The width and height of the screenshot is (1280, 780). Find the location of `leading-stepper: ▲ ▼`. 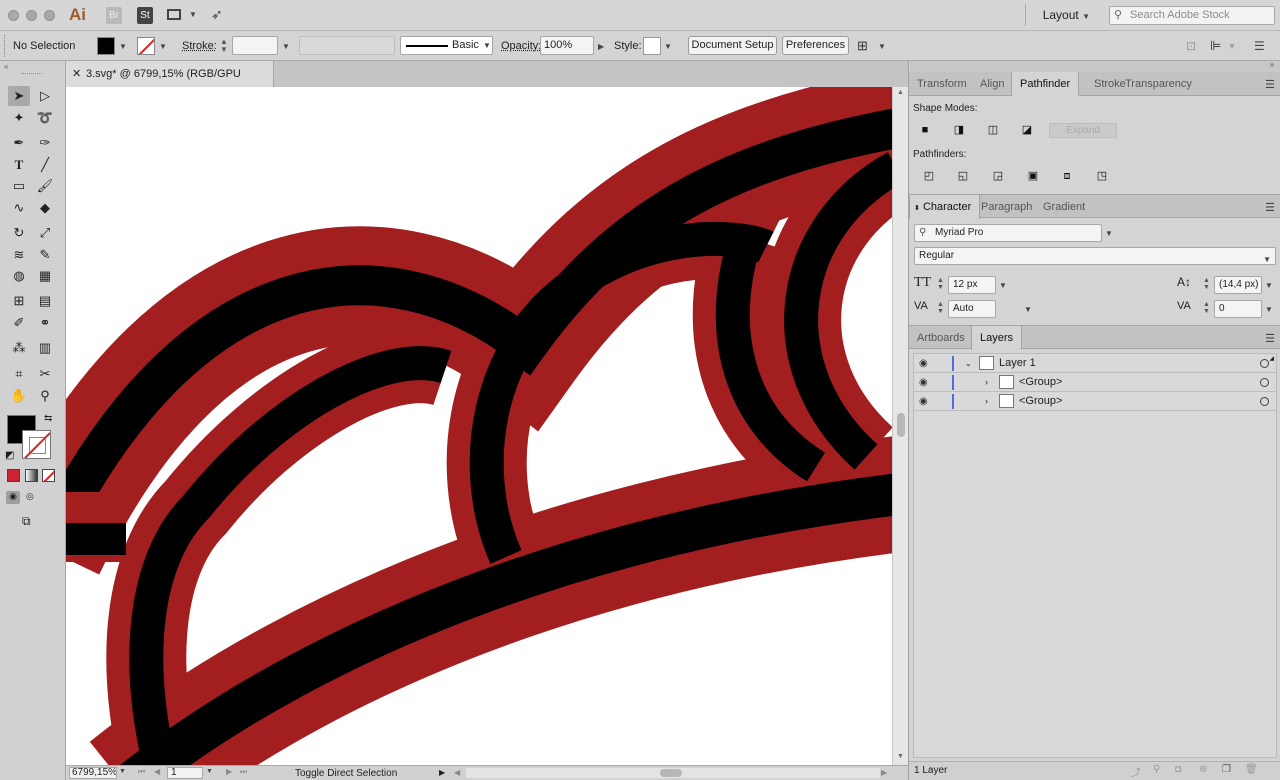

leading-stepper: ▲ ▼ is located at coordinates (1206, 284).